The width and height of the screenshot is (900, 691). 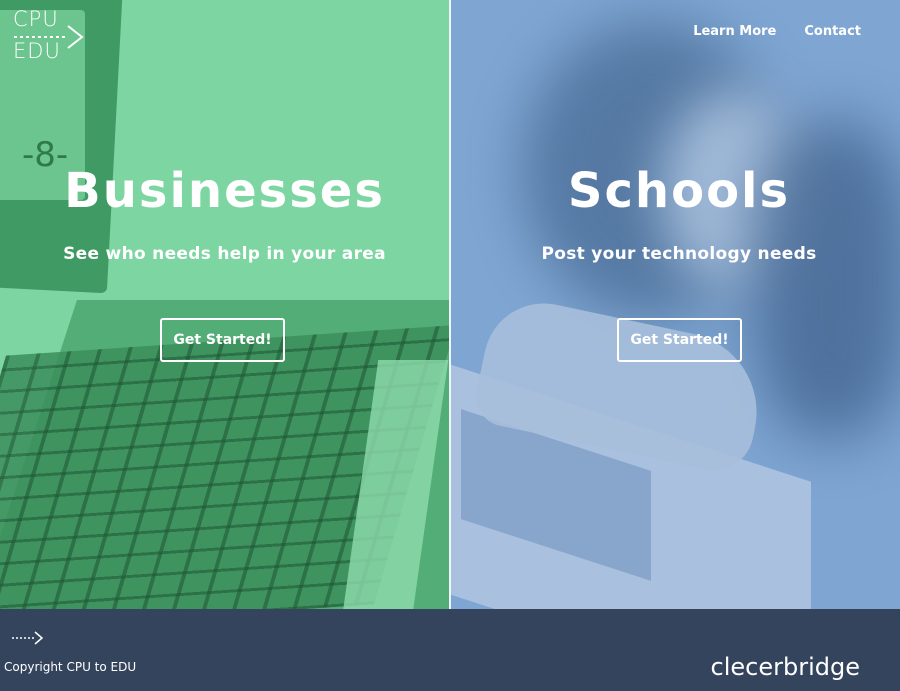 I want to click on site-footer: Copyright CPU to EDU clecerbridge, so click(x=450, y=650).